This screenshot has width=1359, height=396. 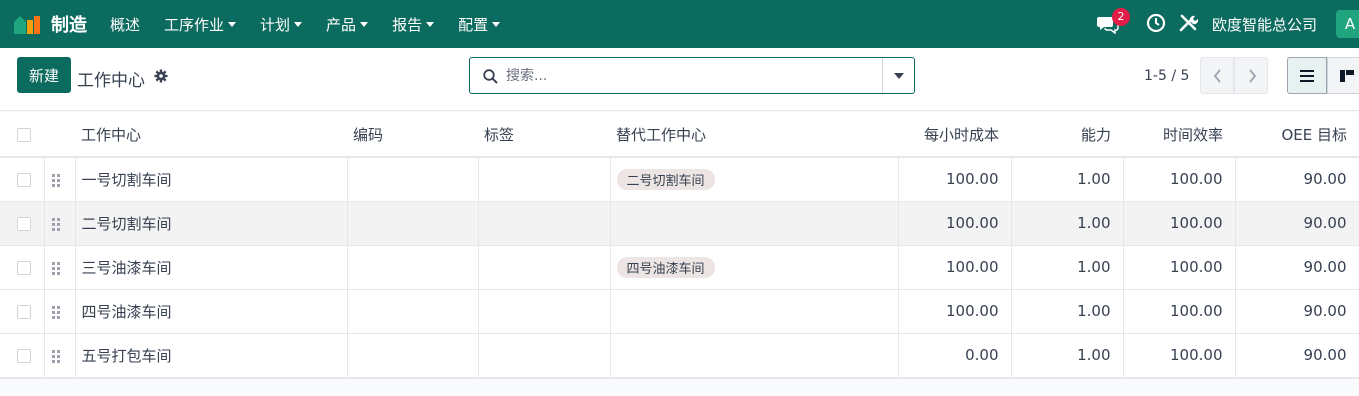 I want to click on alternative-tag: 二号切割车间, so click(x=665, y=179).